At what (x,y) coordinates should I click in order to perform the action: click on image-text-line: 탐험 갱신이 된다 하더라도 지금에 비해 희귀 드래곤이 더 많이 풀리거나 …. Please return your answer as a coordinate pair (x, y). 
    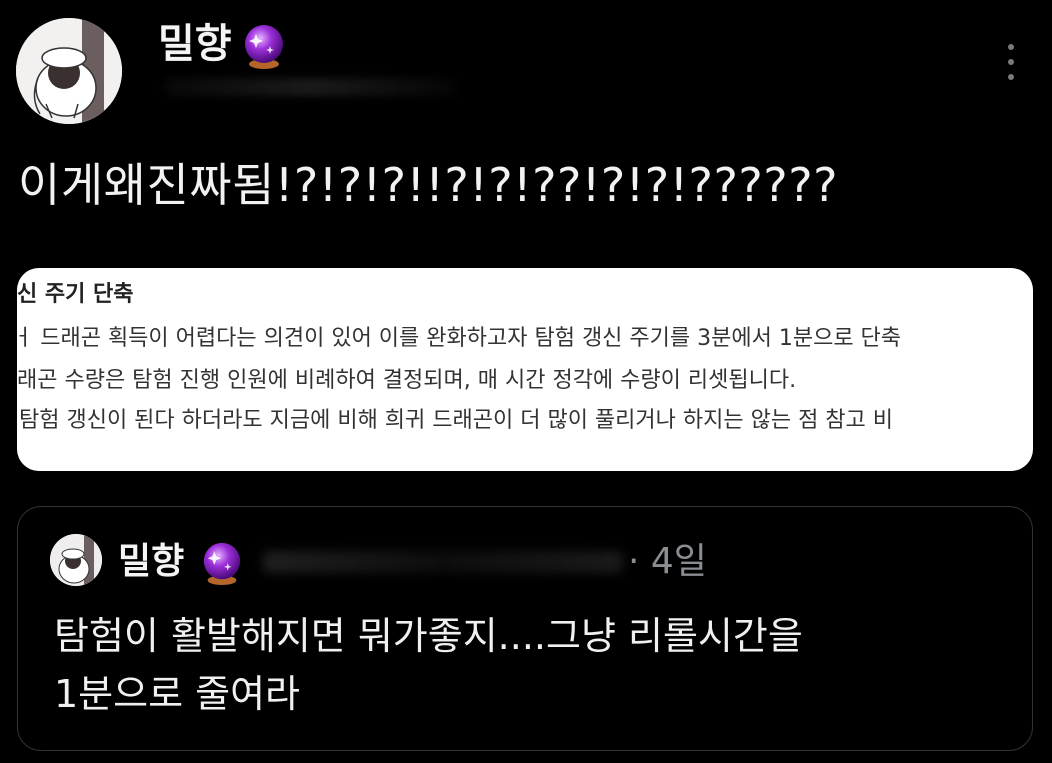
    Looking at the image, I should click on (456, 420).